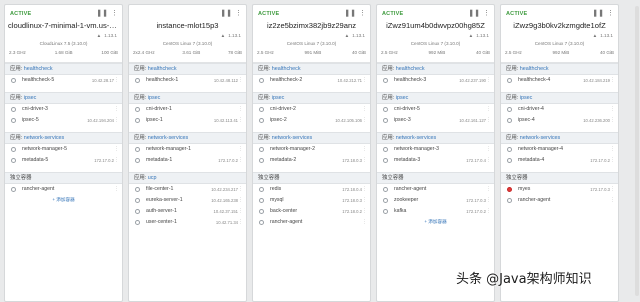  What do you see at coordinates (435, 149) in the screenshot?
I see `container-row: network-manager-3 ⋮` at bounding box center [435, 149].